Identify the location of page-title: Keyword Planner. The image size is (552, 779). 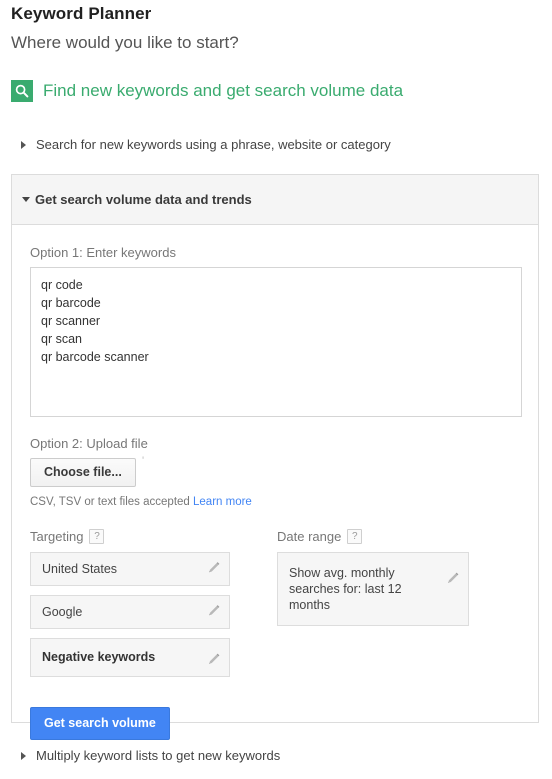
(81, 13).